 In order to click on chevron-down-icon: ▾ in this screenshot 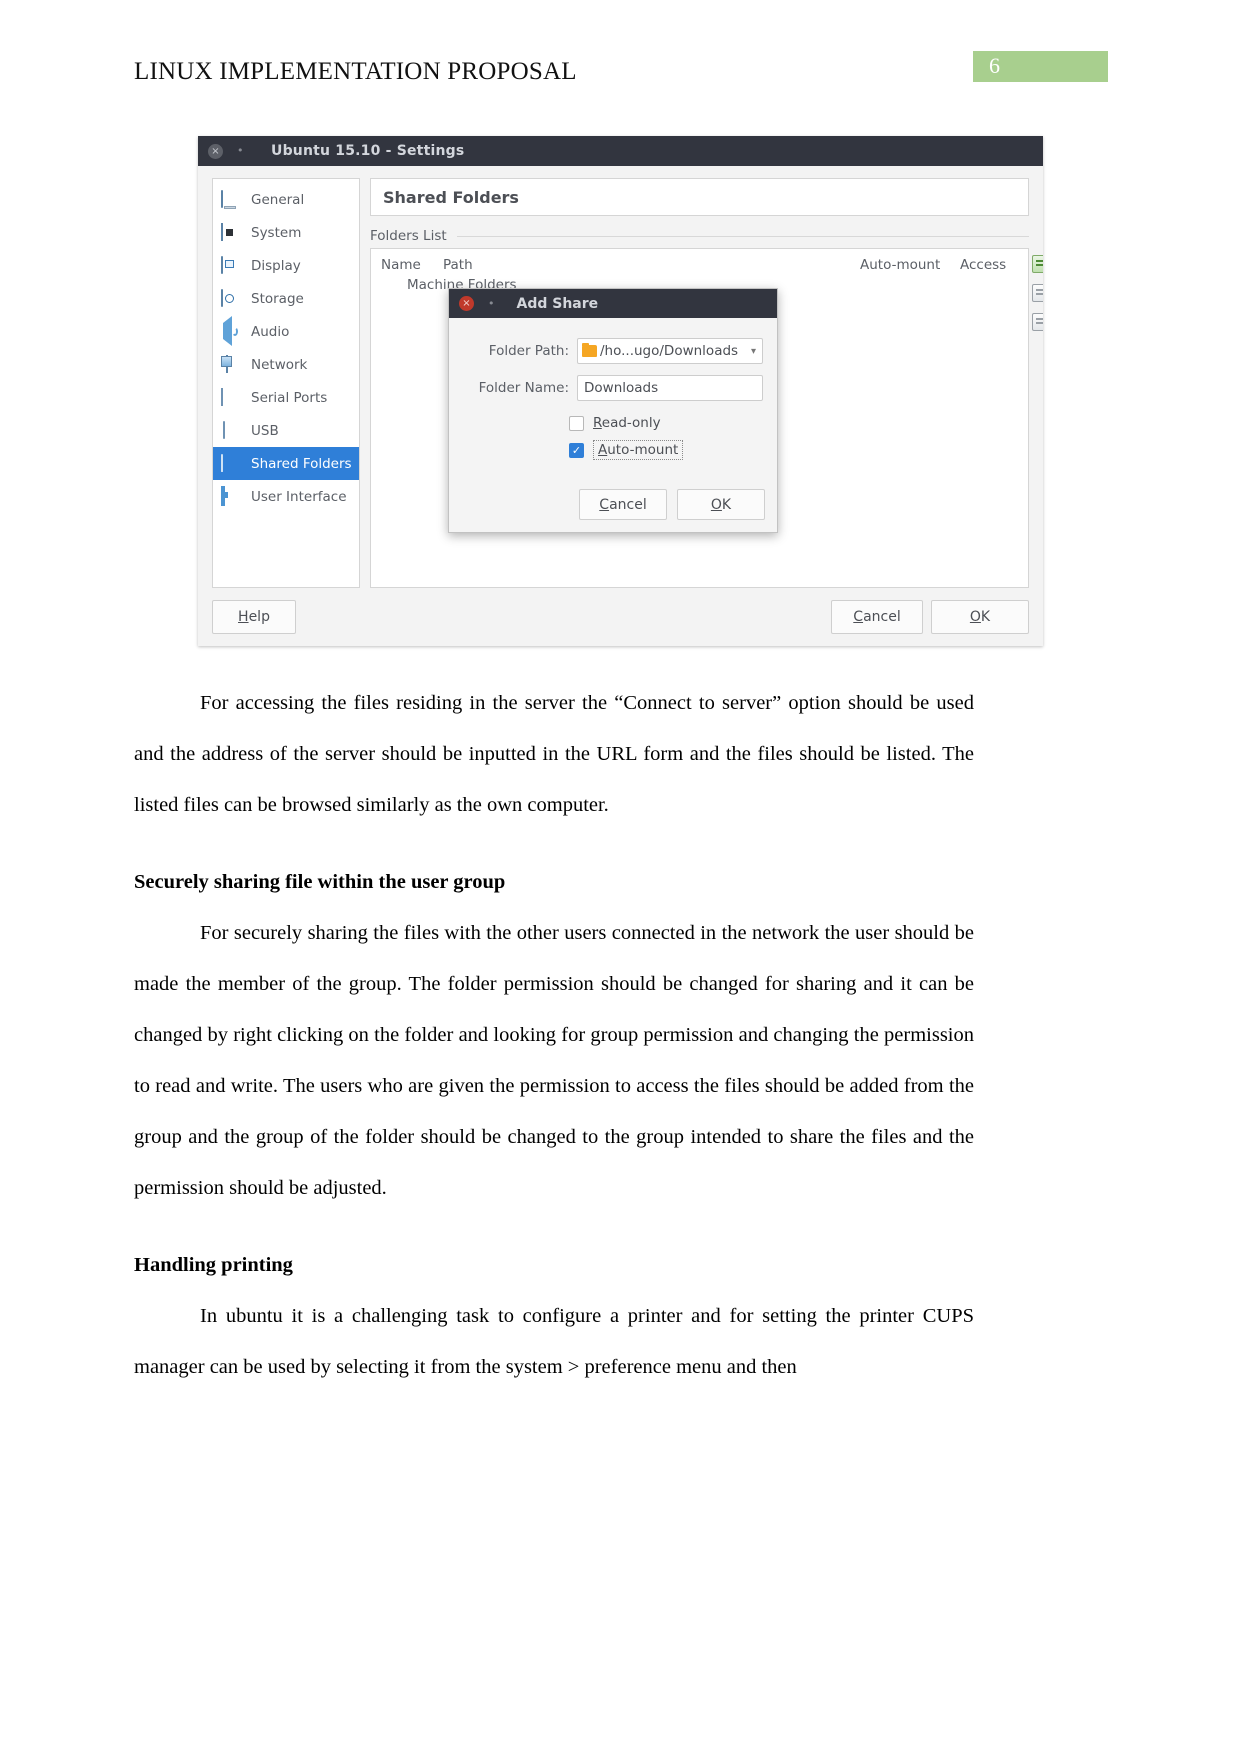, I will do `click(754, 351)`.